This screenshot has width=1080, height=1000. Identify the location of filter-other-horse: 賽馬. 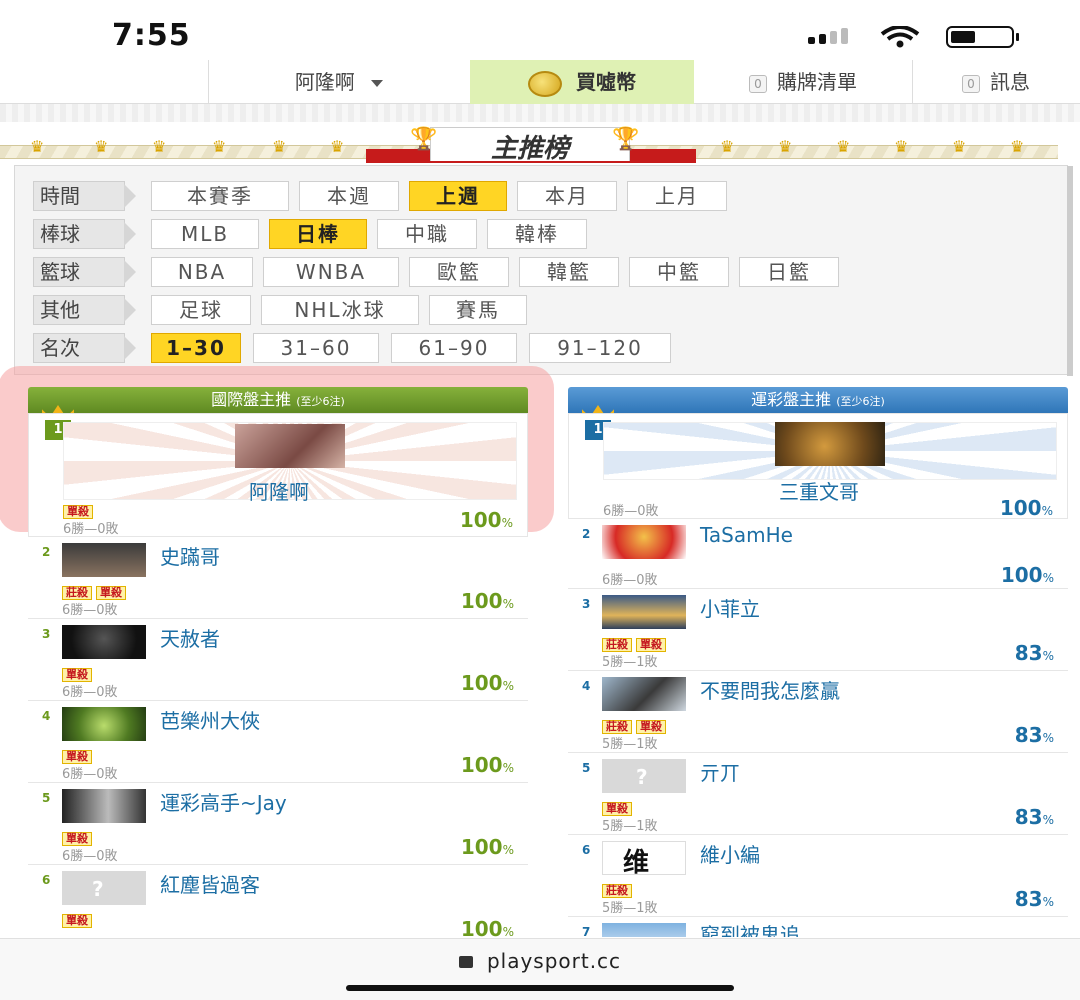
(478, 310).